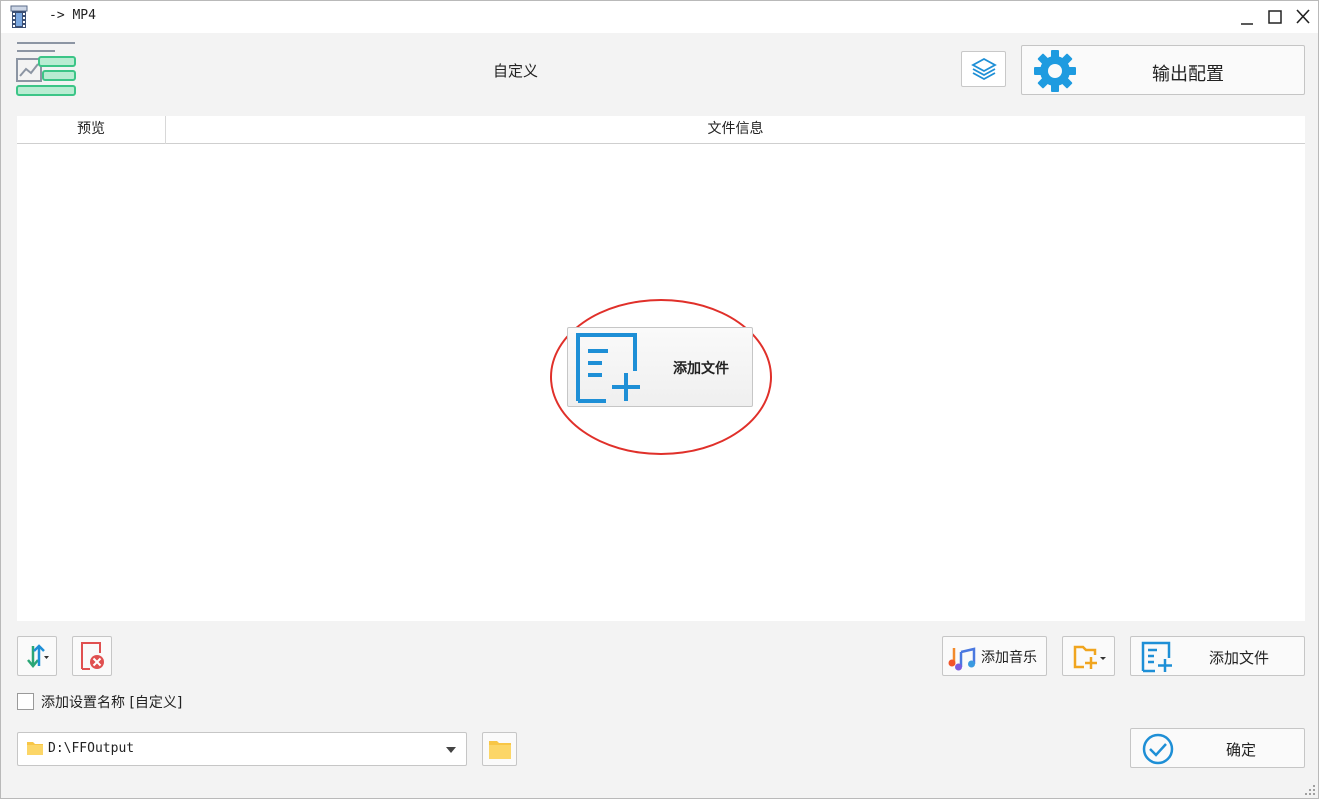  Describe the element at coordinates (47, 70) in the screenshot. I see `presets-logo-icon` at that location.